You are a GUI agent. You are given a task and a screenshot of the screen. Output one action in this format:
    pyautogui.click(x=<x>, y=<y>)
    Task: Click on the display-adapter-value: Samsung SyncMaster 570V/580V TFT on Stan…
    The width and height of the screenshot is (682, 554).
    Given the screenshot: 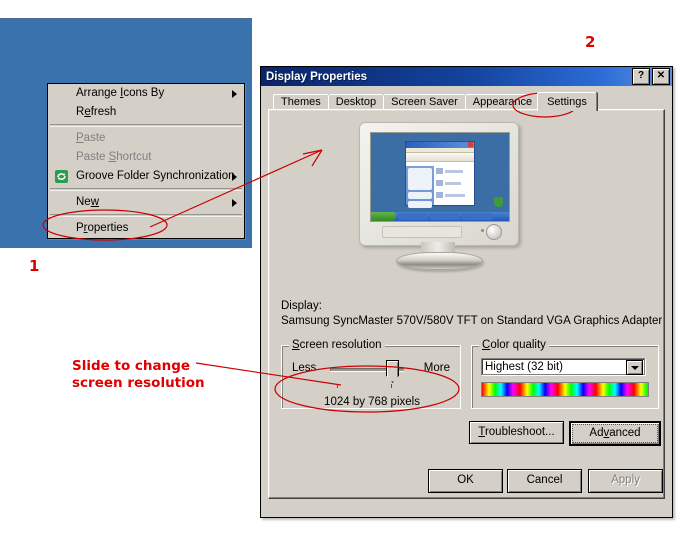 What is the action you would take?
    pyautogui.click(x=472, y=321)
    